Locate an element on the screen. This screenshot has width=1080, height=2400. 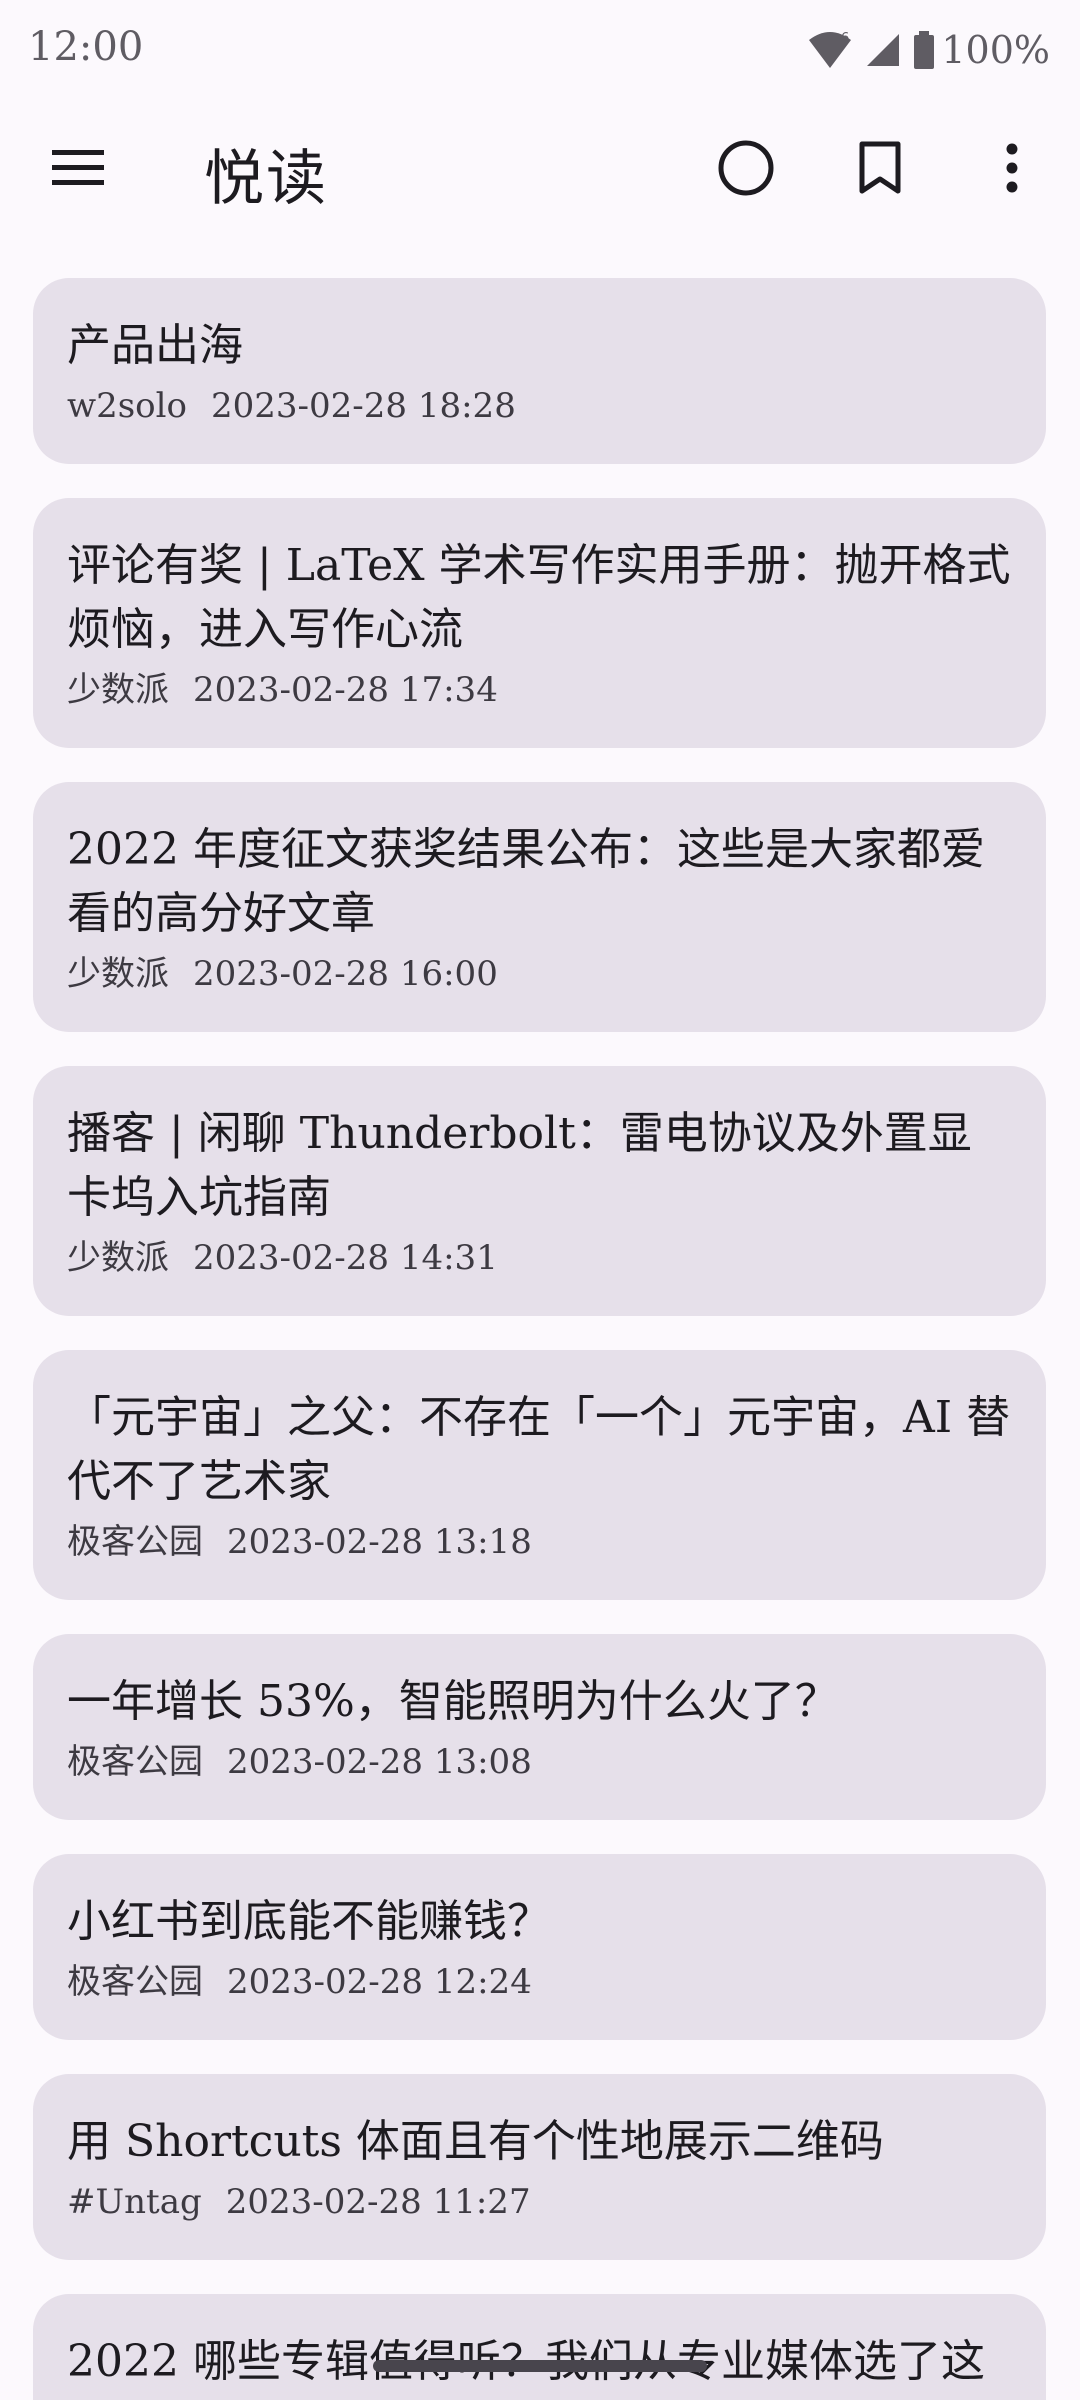
article-meta: 极客公园 2023-02-28 13:18 is located at coordinates (539, 1542).